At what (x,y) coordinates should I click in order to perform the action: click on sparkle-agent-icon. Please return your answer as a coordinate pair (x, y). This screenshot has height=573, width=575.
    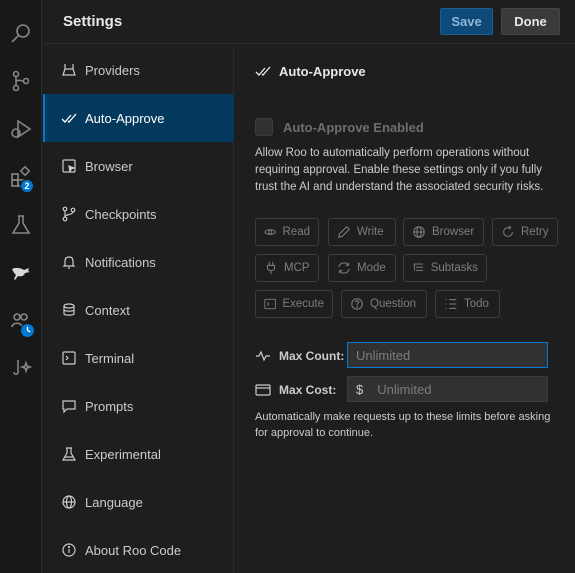
    Looking at the image, I should click on (21, 369).